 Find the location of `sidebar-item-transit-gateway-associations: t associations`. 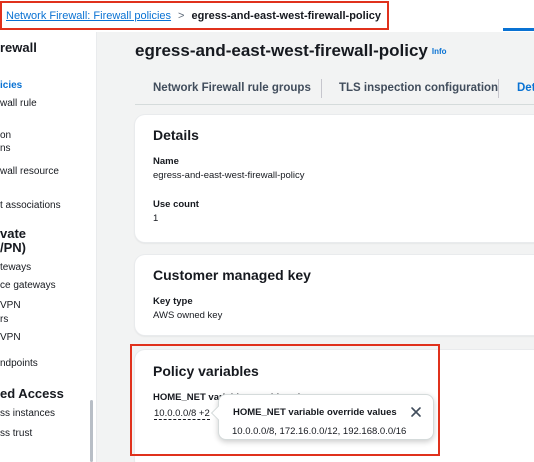

sidebar-item-transit-gateway-associations: t associations is located at coordinates (30, 205).